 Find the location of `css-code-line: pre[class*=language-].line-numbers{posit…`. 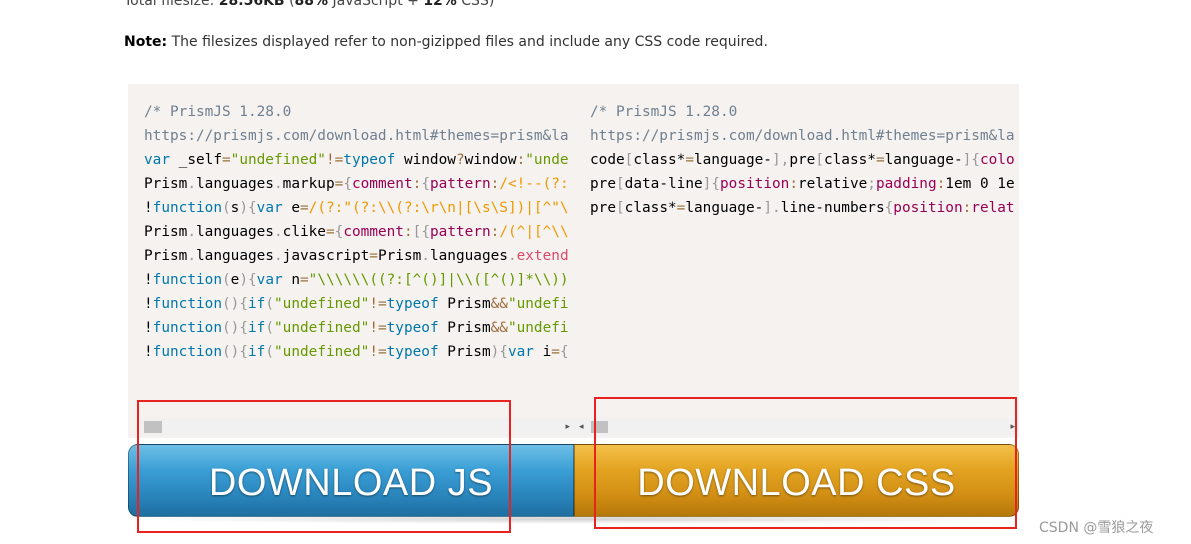

css-code-line: pre[class*=language-].line-numbers{posit… is located at coordinates (802, 208).